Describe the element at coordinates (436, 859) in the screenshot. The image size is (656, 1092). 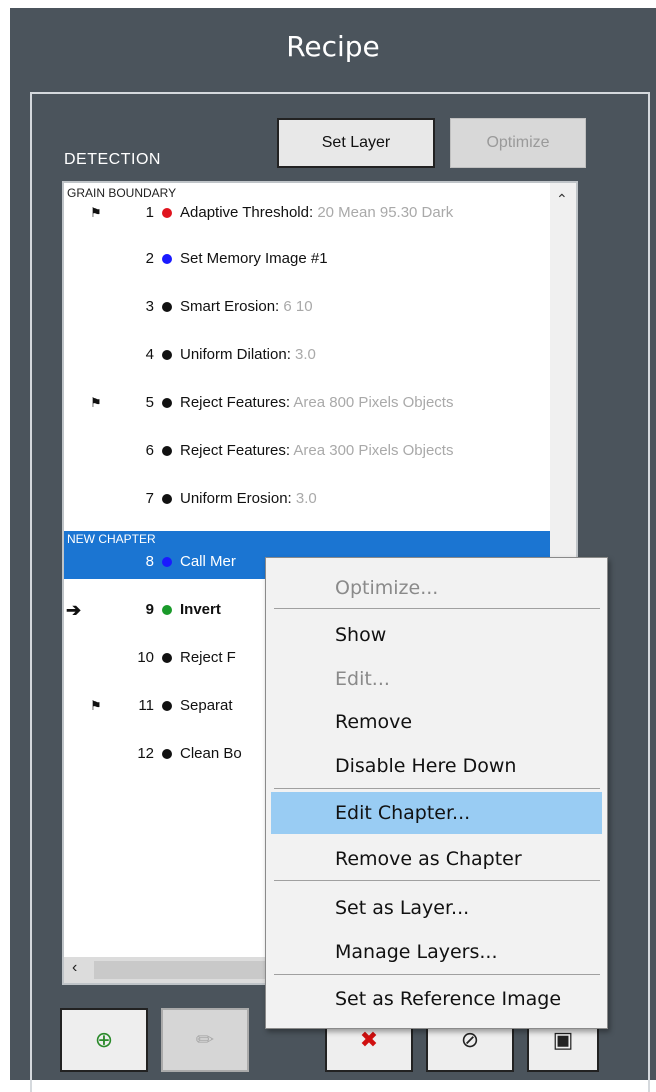
I see `menu-item-remove-as-chapter: Remove as Chapter` at that location.